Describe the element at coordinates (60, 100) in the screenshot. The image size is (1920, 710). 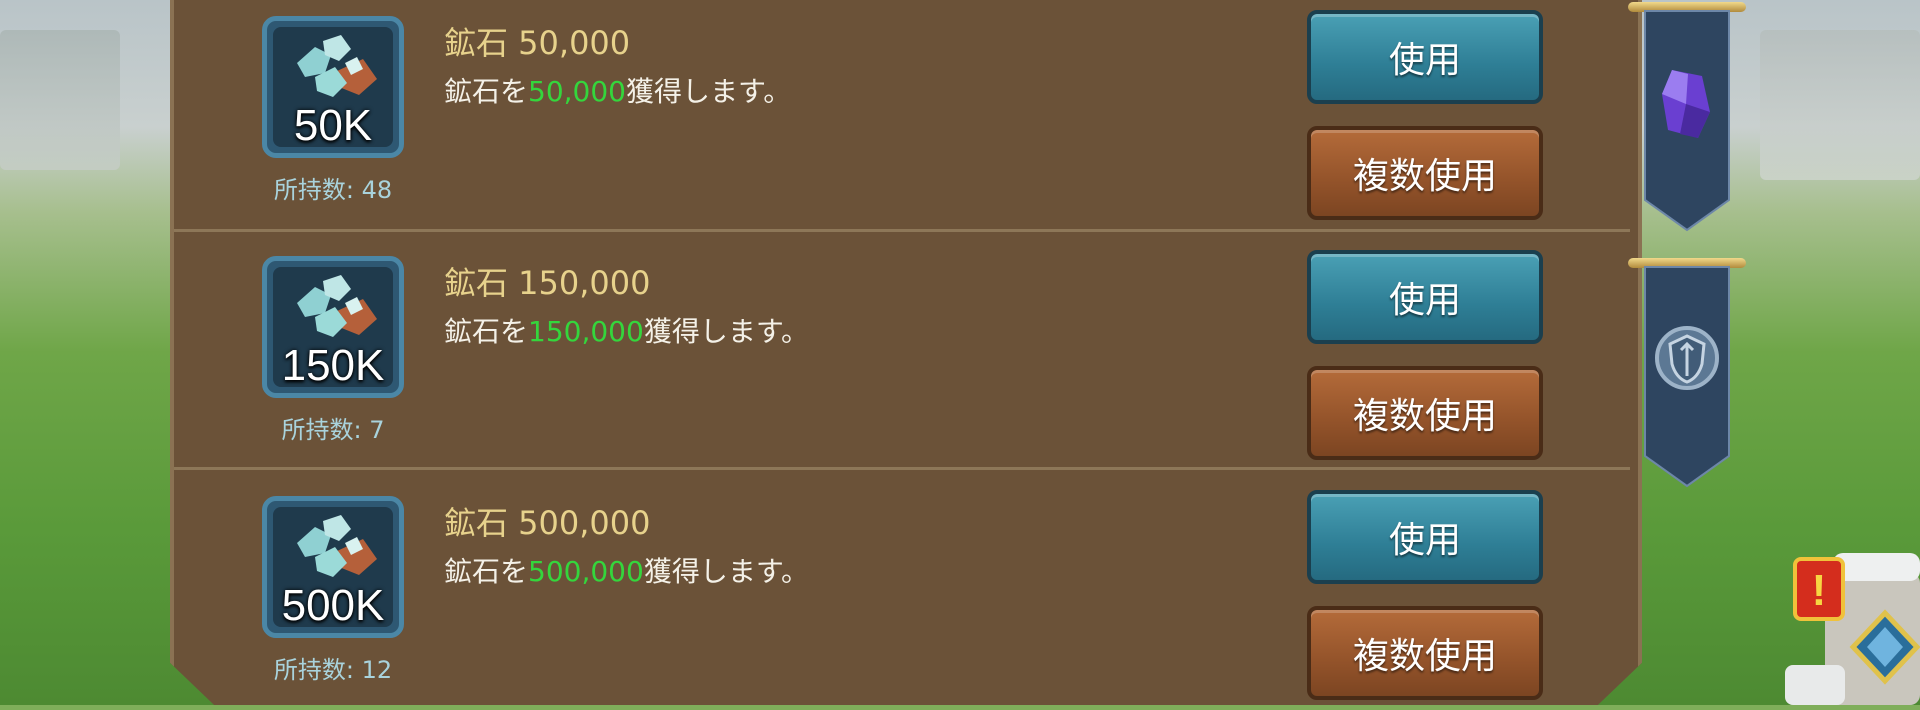
I see `background-ruin-left` at that location.